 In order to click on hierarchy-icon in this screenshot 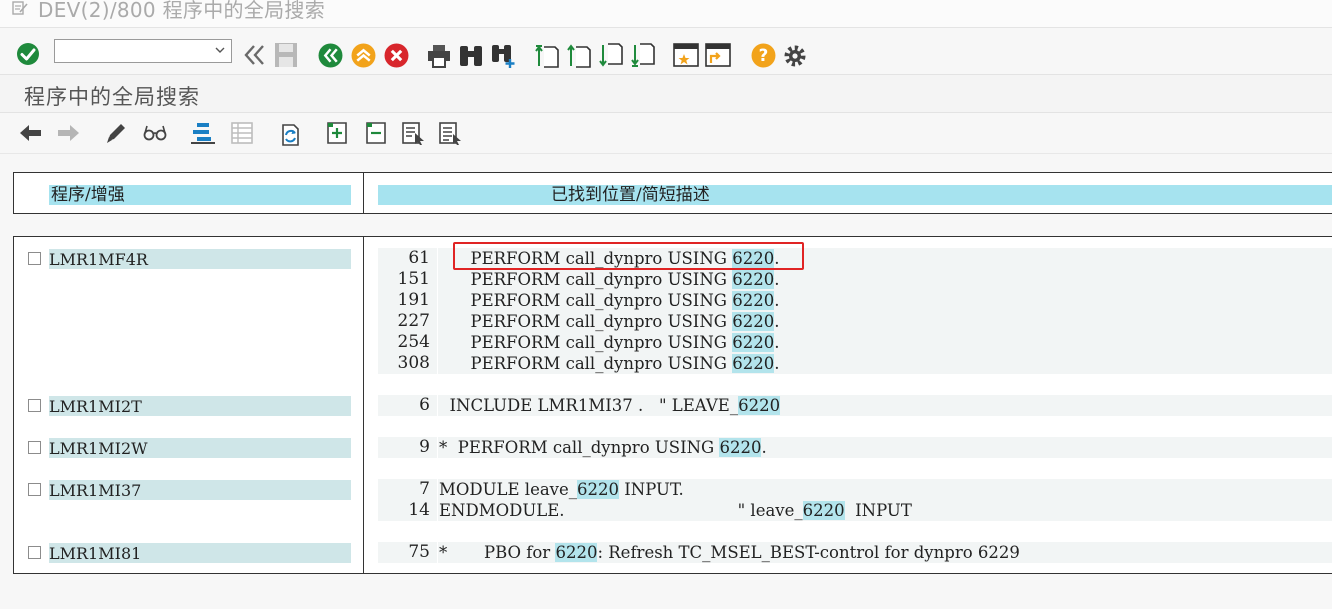, I will do `click(203, 133)`.